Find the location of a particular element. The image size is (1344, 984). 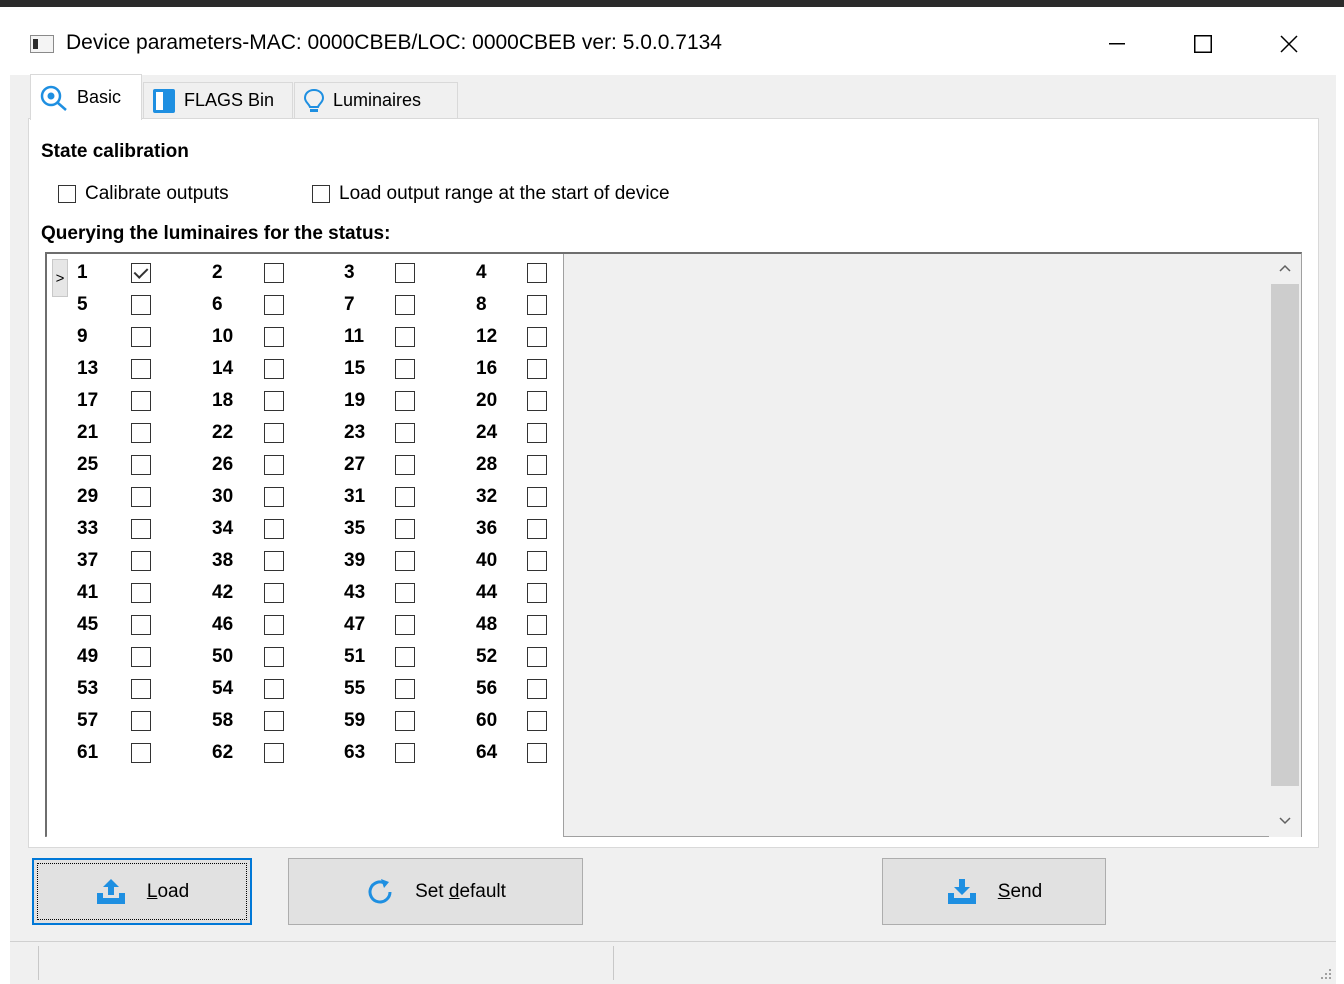

tab-flags-bin: FLAGS Bin is located at coordinates (218, 100).